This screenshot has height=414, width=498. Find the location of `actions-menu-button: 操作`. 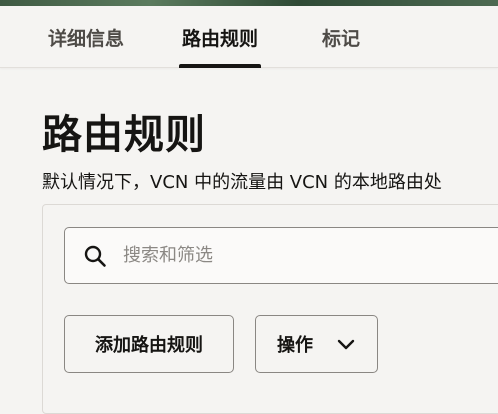

actions-menu-button: 操作 is located at coordinates (316, 344).